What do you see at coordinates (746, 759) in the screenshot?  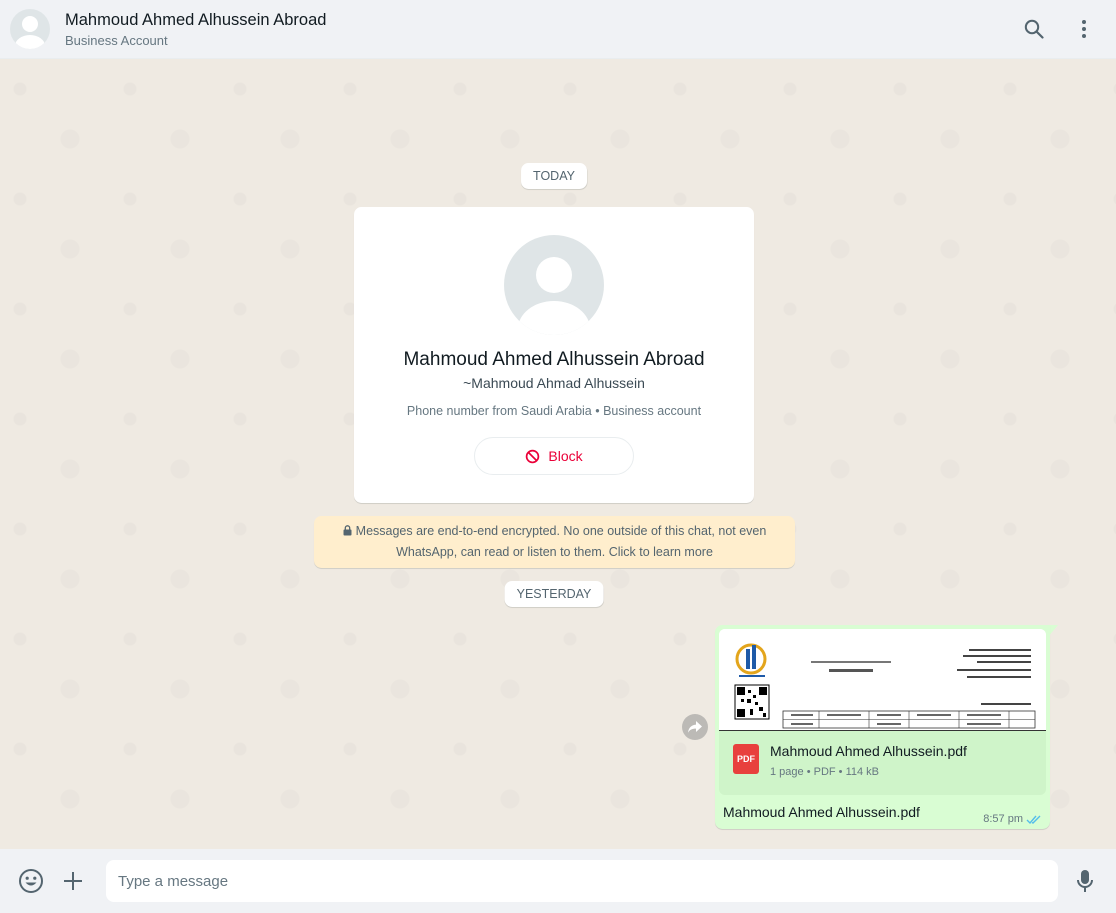 I see `pdf-icon: PDF` at bounding box center [746, 759].